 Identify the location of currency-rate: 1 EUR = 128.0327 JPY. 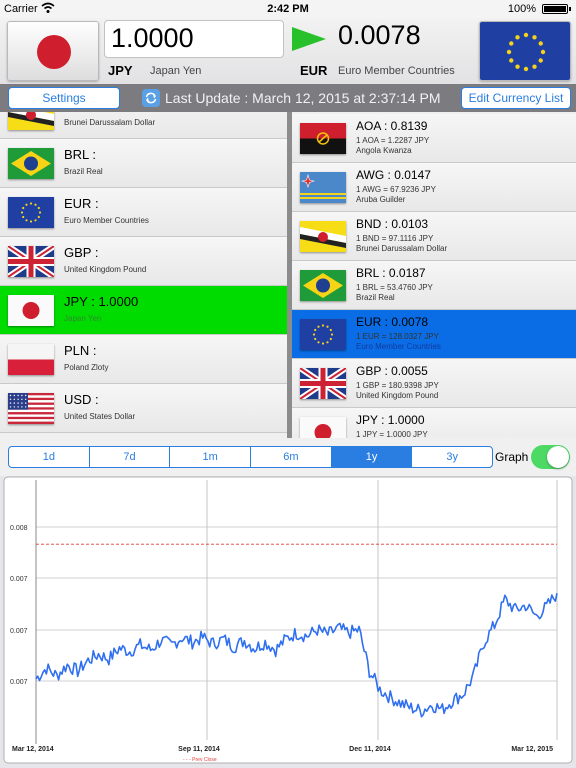
(397, 336).